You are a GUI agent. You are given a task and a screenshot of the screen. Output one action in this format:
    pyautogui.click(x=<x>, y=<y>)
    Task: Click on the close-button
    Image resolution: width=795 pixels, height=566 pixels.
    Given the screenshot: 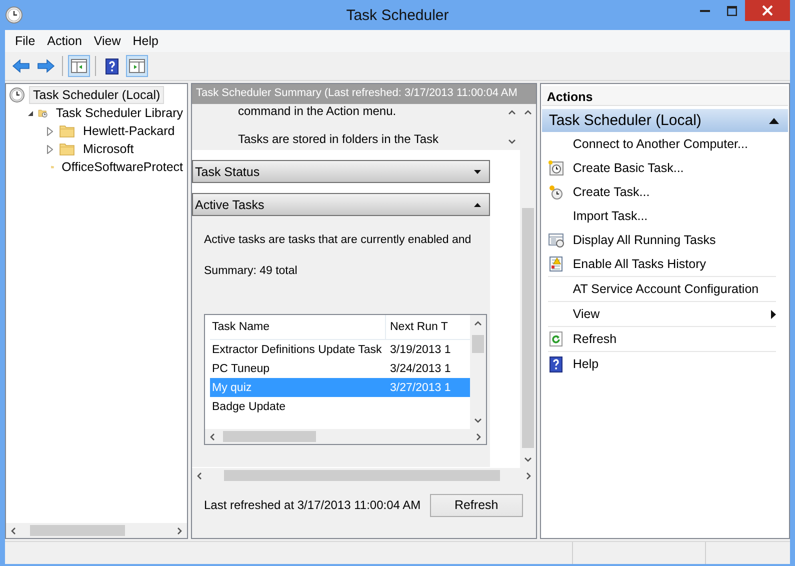 What is the action you would take?
    pyautogui.click(x=767, y=10)
    